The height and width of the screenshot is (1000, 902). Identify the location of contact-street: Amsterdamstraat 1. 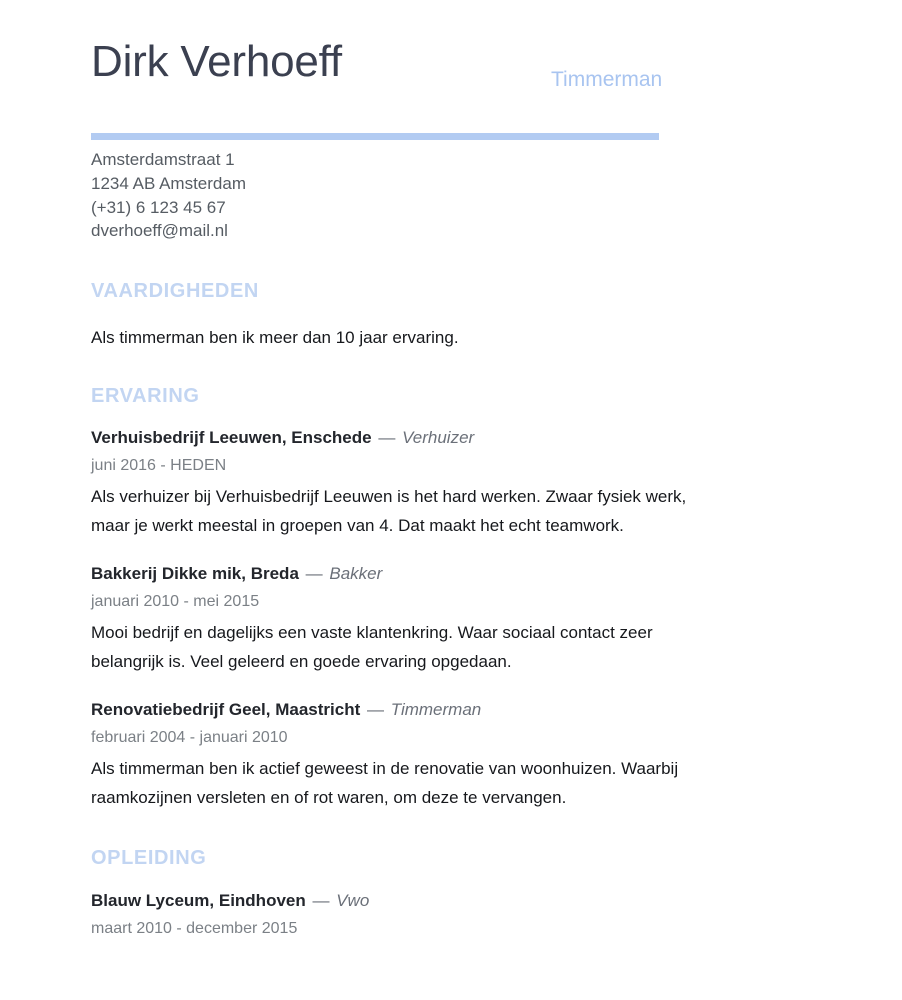
(163, 159).